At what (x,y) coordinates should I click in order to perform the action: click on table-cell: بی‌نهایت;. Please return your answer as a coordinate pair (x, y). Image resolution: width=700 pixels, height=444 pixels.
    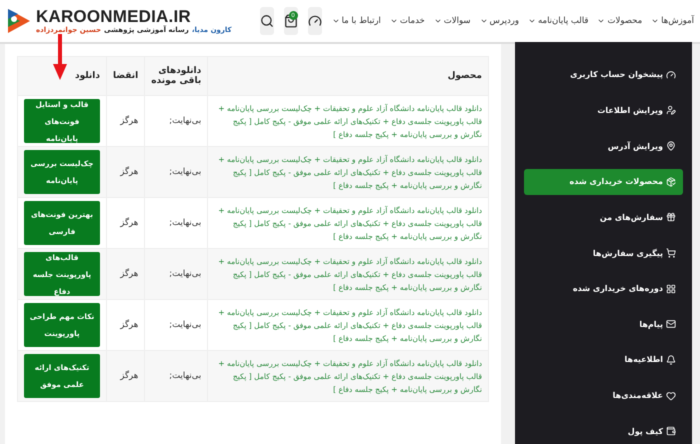
    Looking at the image, I should click on (176, 376).